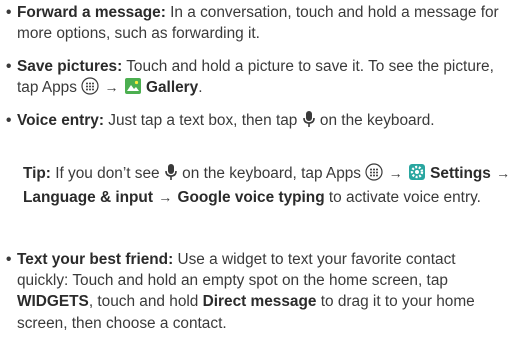 The image size is (508, 344). What do you see at coordinates (400, 120) in the screenshot?
I see `bullet-text: keyboard.` at bounding box center [400, 120].